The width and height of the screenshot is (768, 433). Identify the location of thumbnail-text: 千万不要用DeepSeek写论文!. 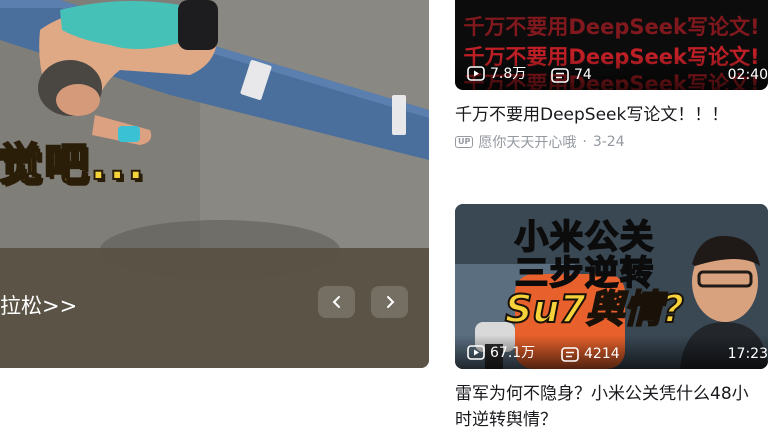
(611, 27).